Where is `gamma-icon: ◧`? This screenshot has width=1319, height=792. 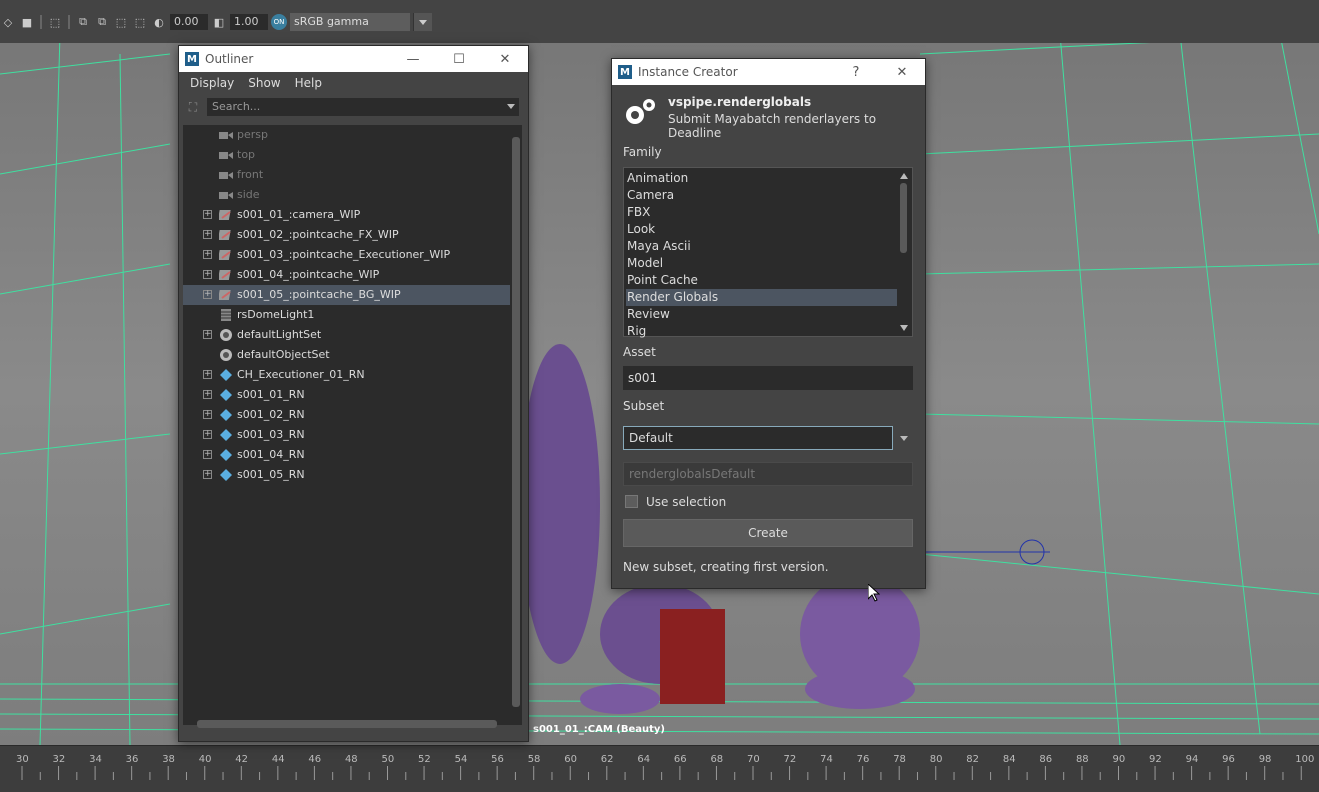 gamma-icon: ◧ is located at coordinates (219, 22).